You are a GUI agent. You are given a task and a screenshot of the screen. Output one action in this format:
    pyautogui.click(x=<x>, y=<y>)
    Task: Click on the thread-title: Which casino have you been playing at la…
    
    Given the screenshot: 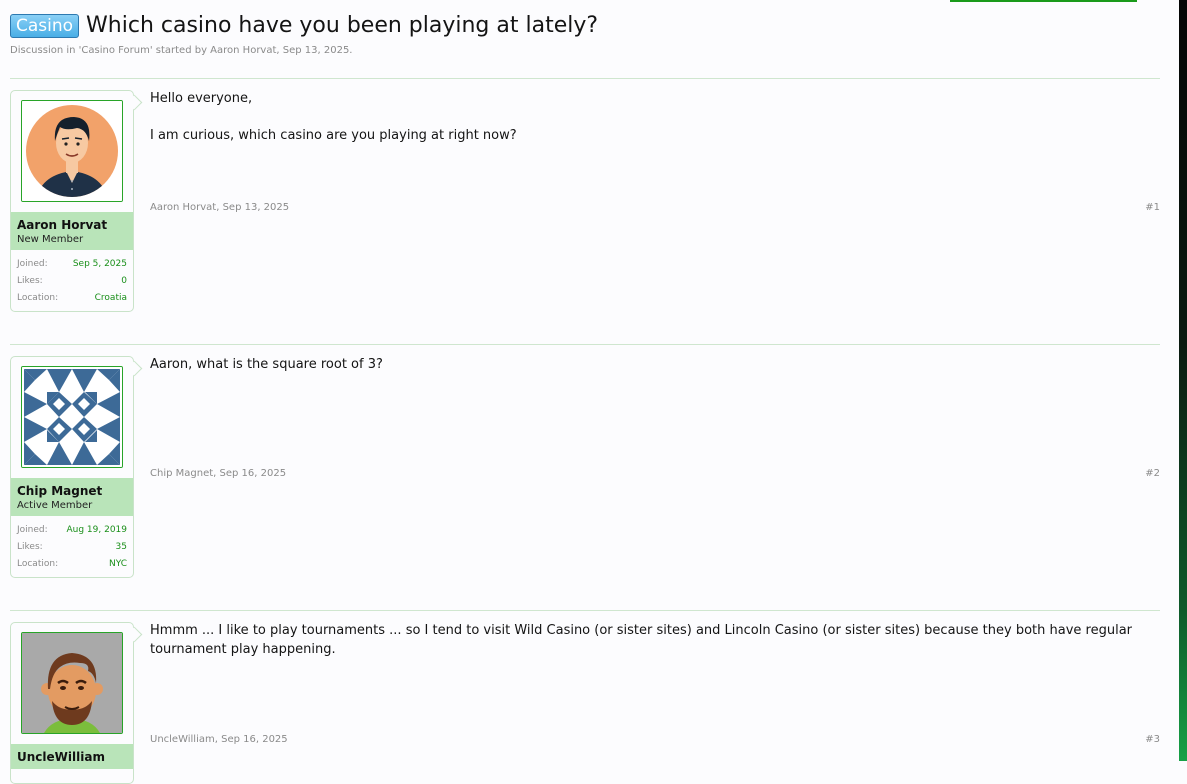 What is the action you would take?
    pyautogui.click(x=342, y=25)
    